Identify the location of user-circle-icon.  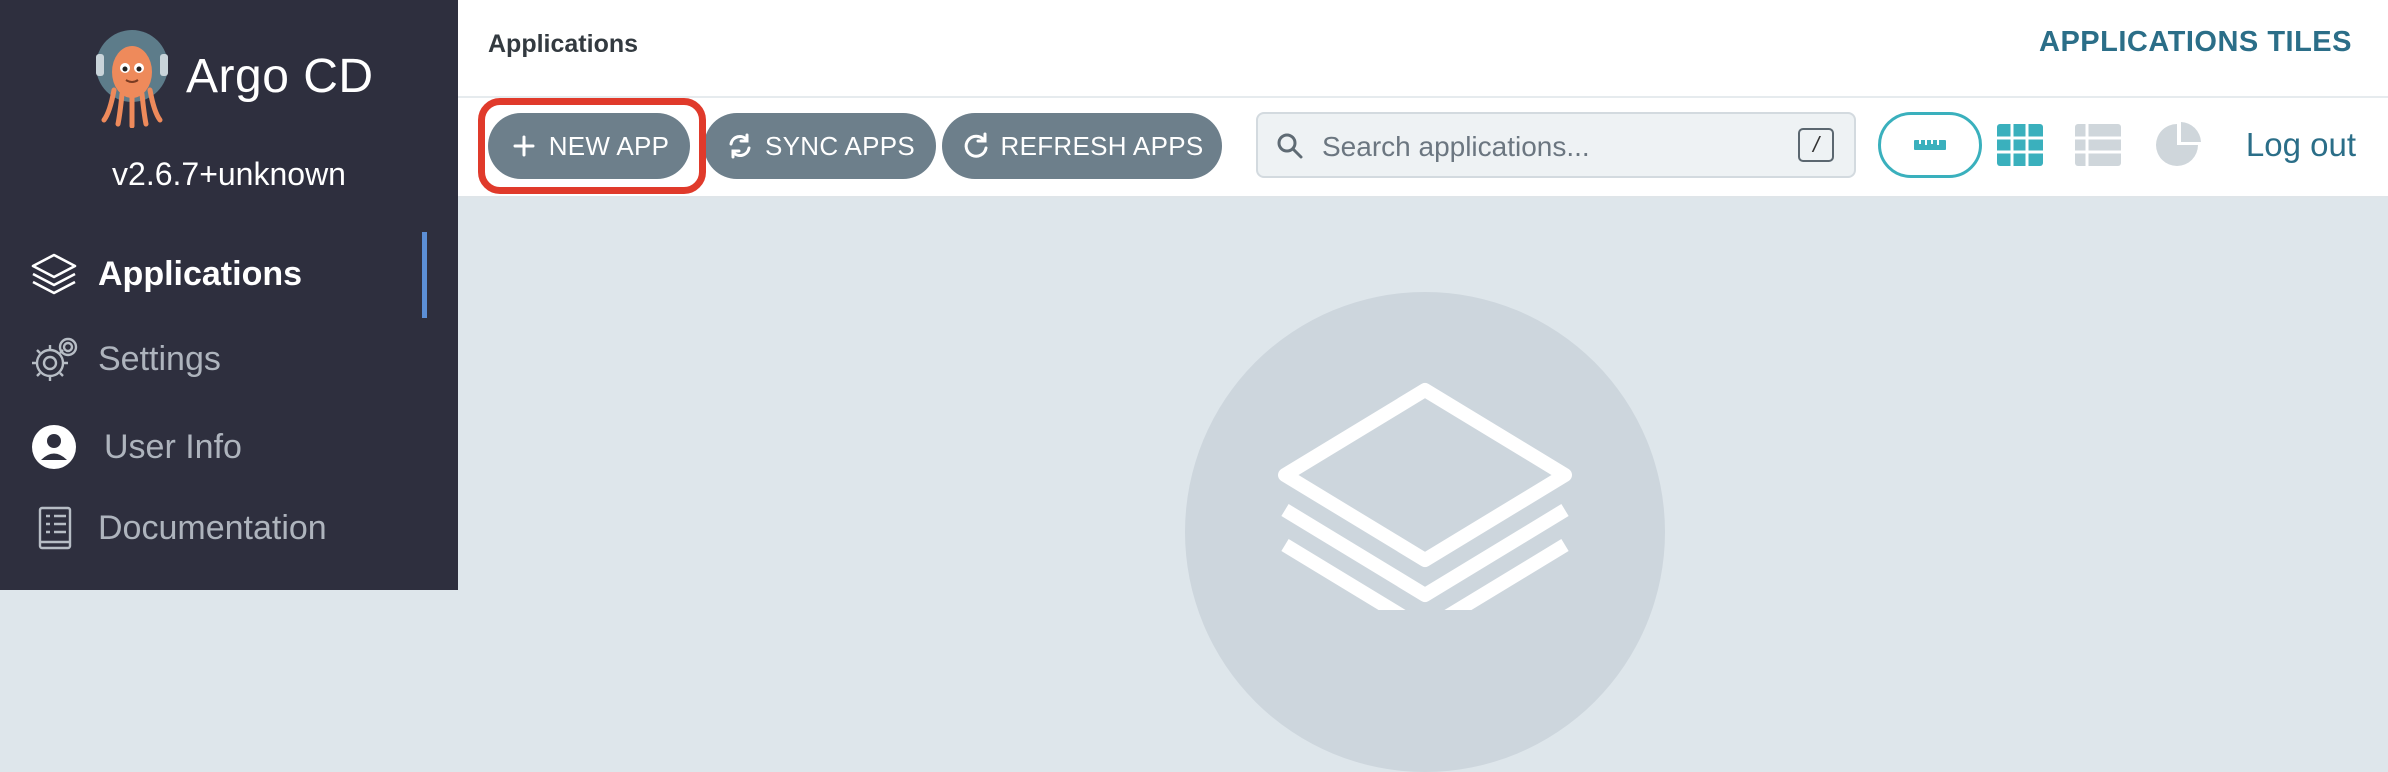
(54, 447).